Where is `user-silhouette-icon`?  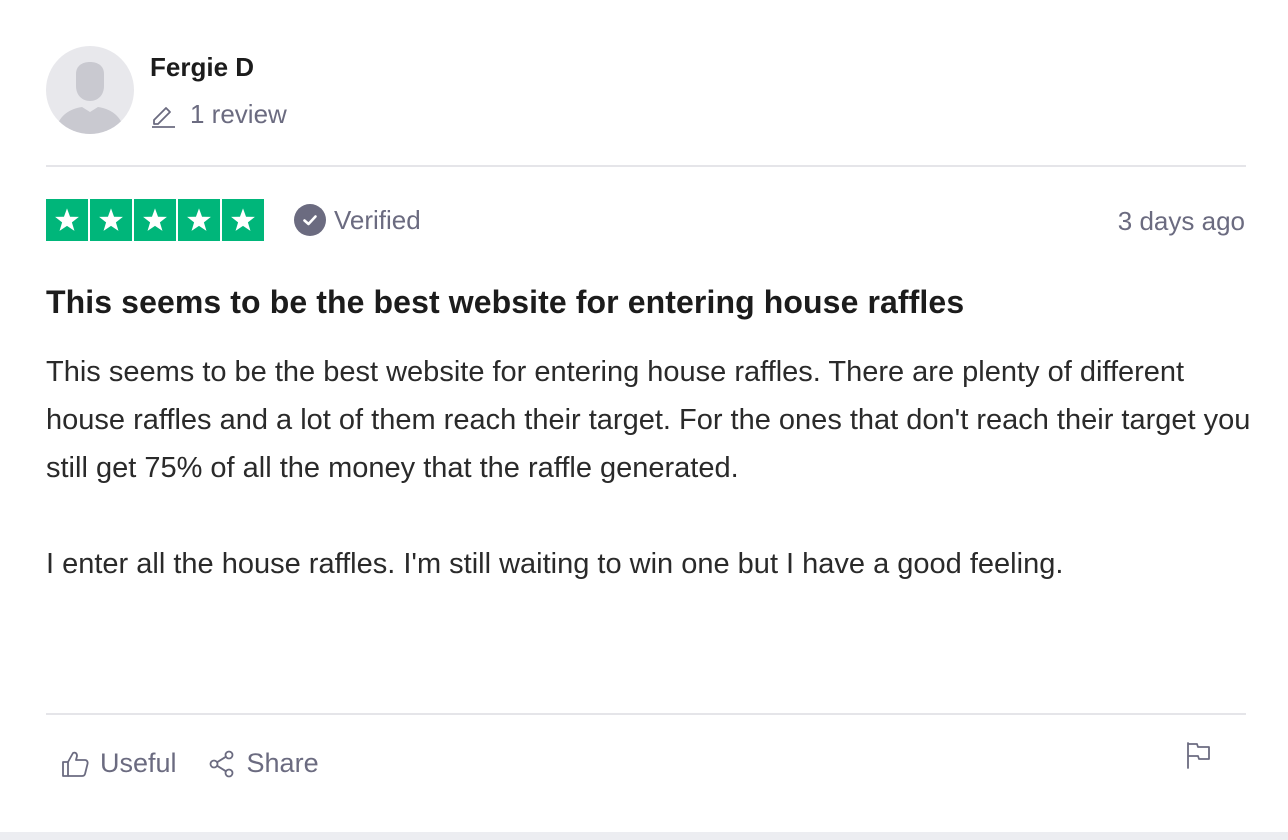
user-silhouette-icon is located at coordinates (90, 98).